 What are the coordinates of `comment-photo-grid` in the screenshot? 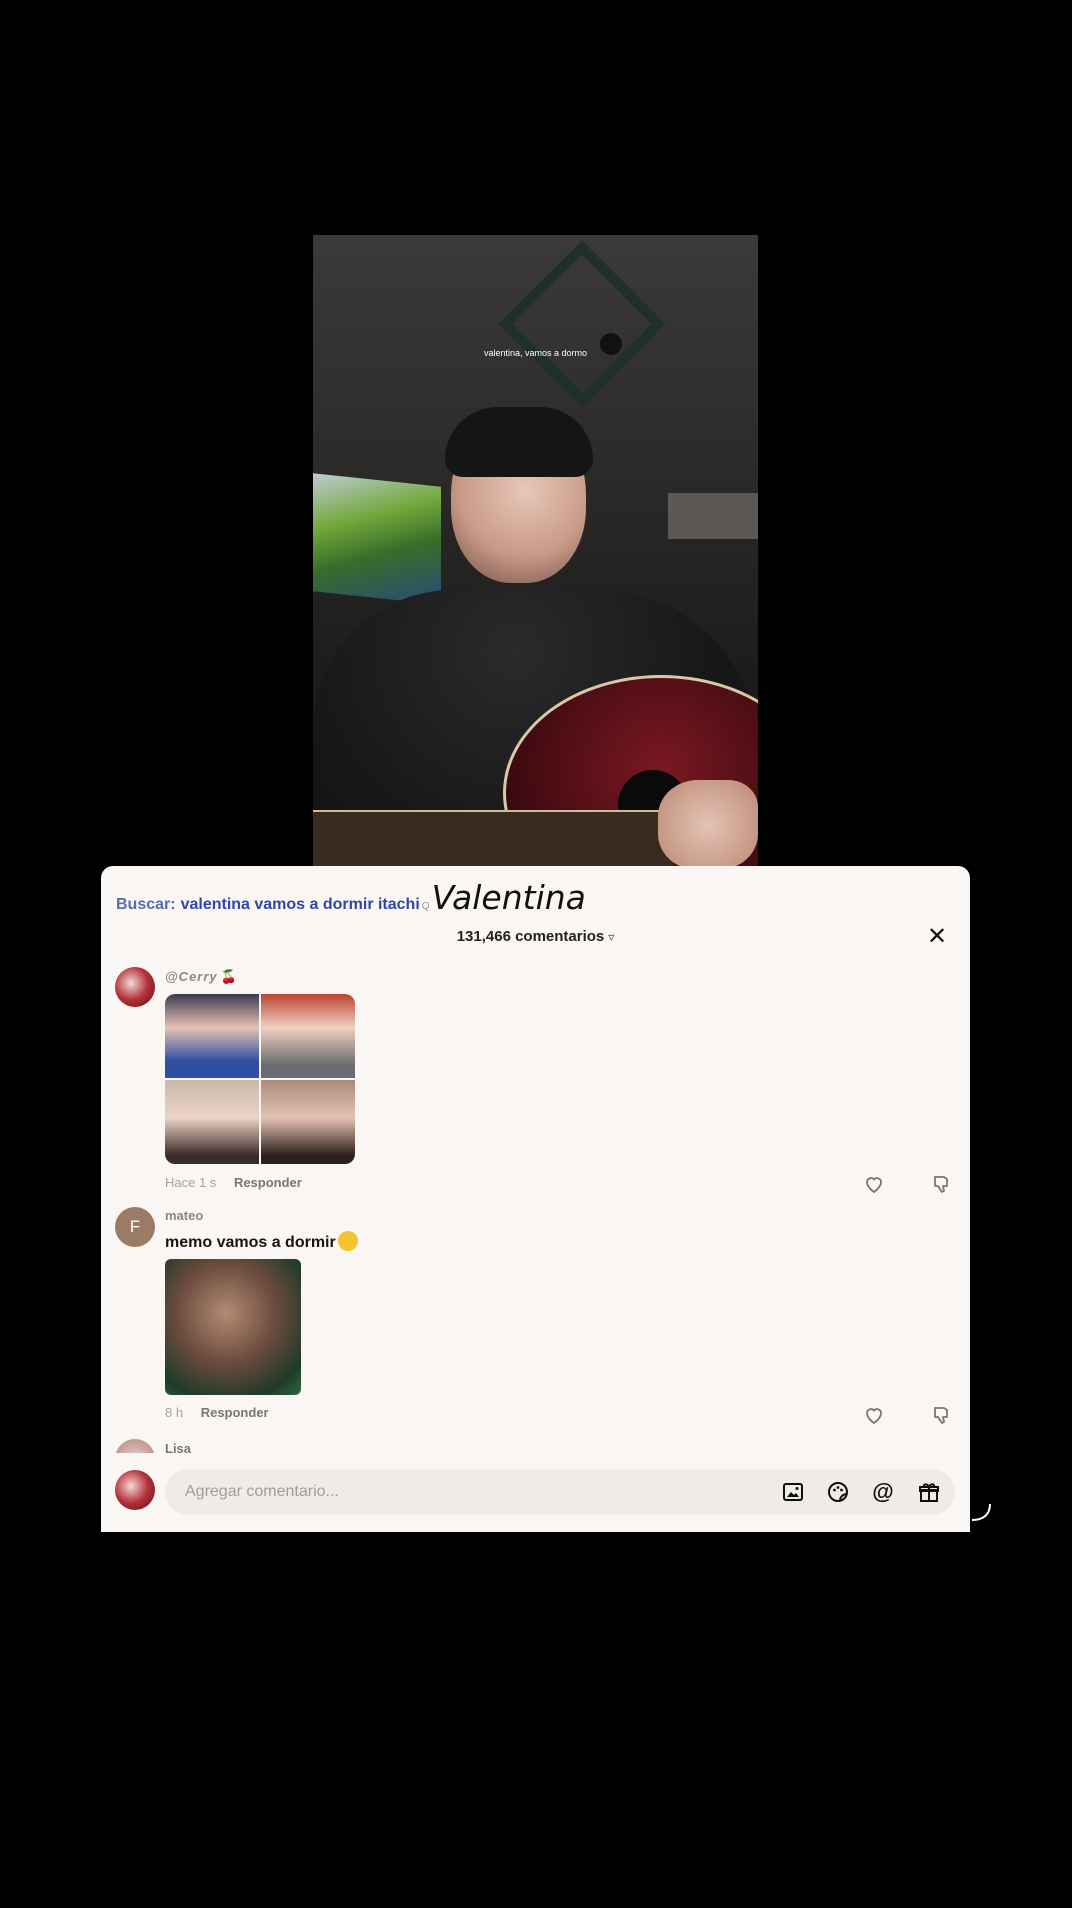 It's located at (260, 1079).